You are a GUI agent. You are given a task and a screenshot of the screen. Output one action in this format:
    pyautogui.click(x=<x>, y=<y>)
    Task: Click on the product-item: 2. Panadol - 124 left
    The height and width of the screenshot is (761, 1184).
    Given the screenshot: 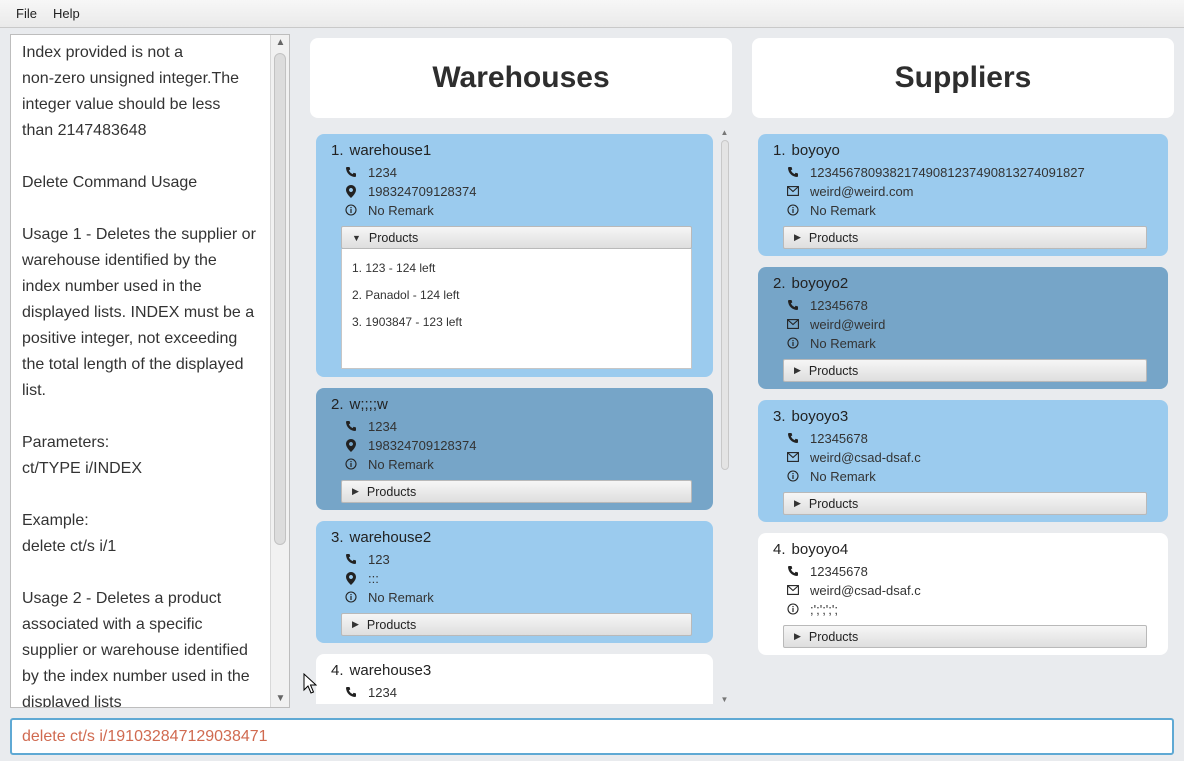 What is the action you would take?
    pyautogui.click(x=406, y=295)
    